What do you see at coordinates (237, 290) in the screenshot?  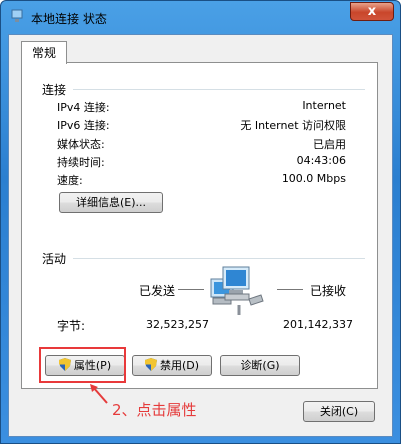 I see `network-activity-icon` at bounding box center [237, 290].